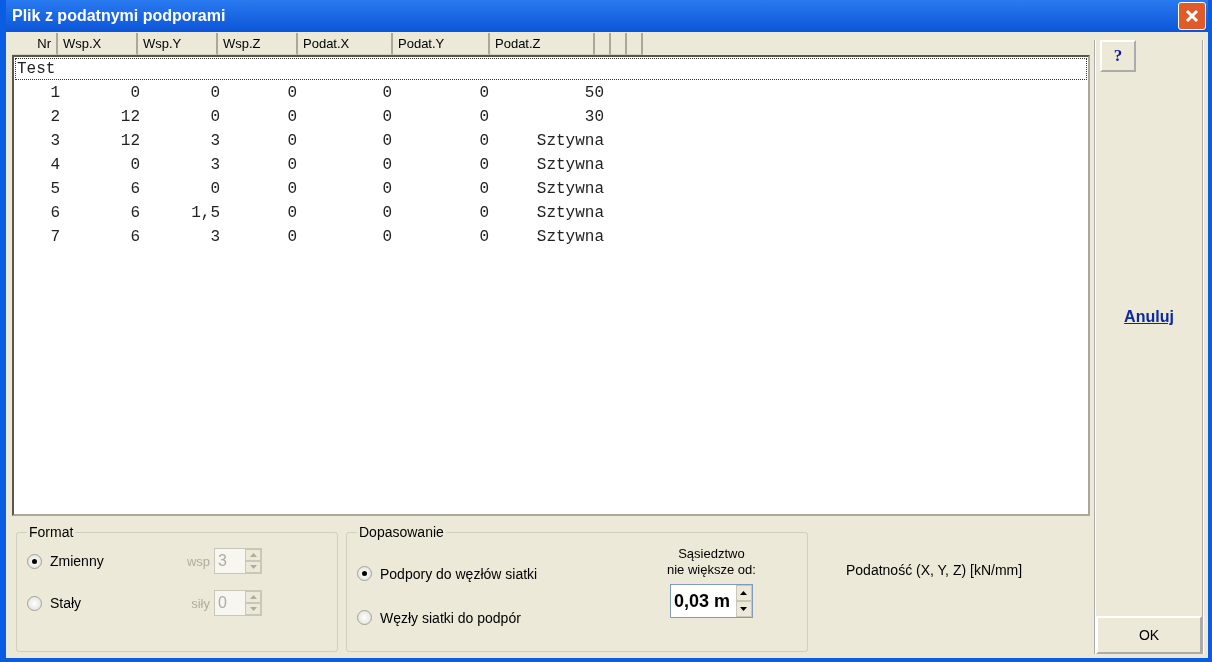 This screenshot has width=1212, height=662. Describe the element at coordinates (54, 237) in the screenshot. I see `table-cell-text: 7` at that location.